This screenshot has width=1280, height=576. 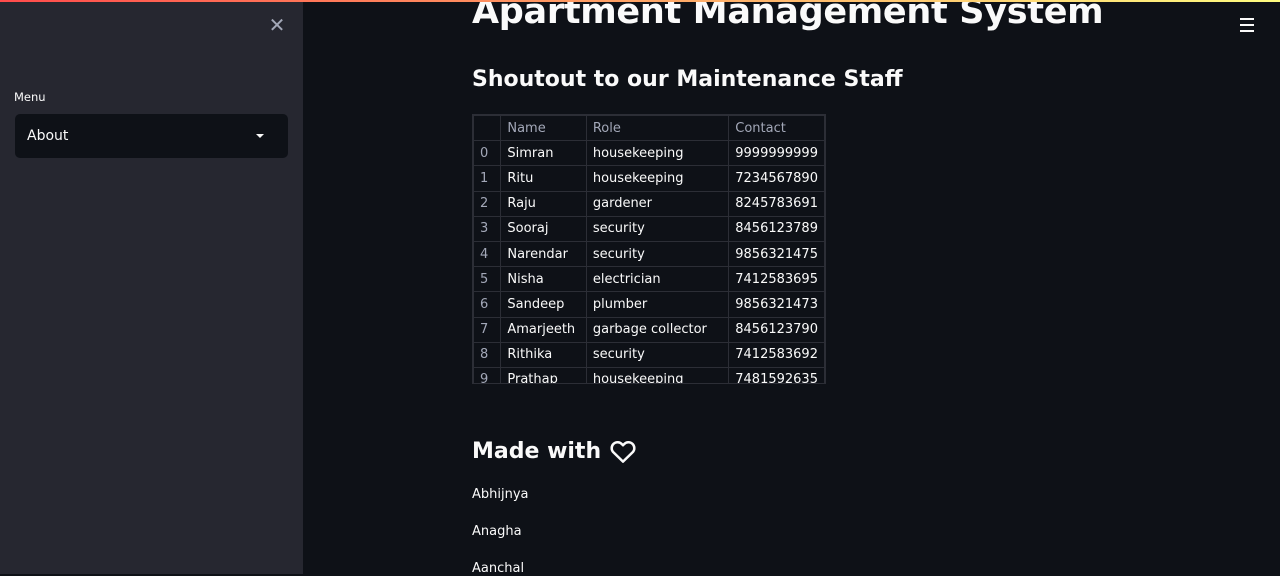 I want to click on menu-label: Menu, so click(x=30, y=97).